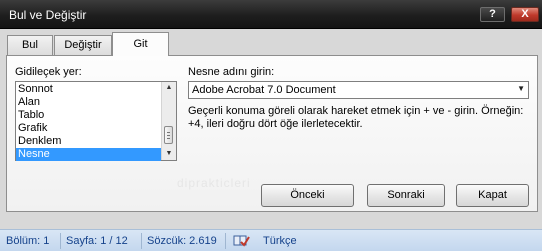  What do you see at coordinates (97, 241) in the screenshot?
I see `status-page: Sayfa: 1 / 12` at bounding box center [97, 241].